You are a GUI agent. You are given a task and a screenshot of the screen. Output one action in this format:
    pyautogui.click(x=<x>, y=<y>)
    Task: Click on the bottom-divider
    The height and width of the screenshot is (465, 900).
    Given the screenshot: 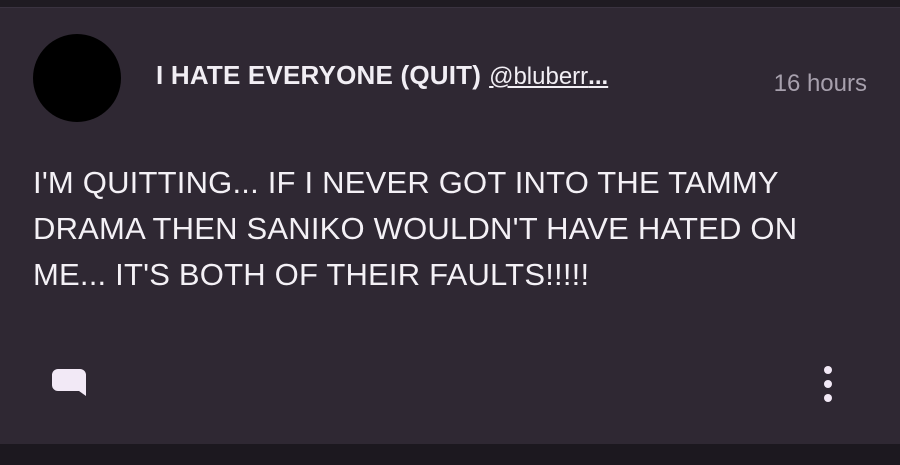 What is the action you would take?
    pyautogui.click(x=450, y=454)
    